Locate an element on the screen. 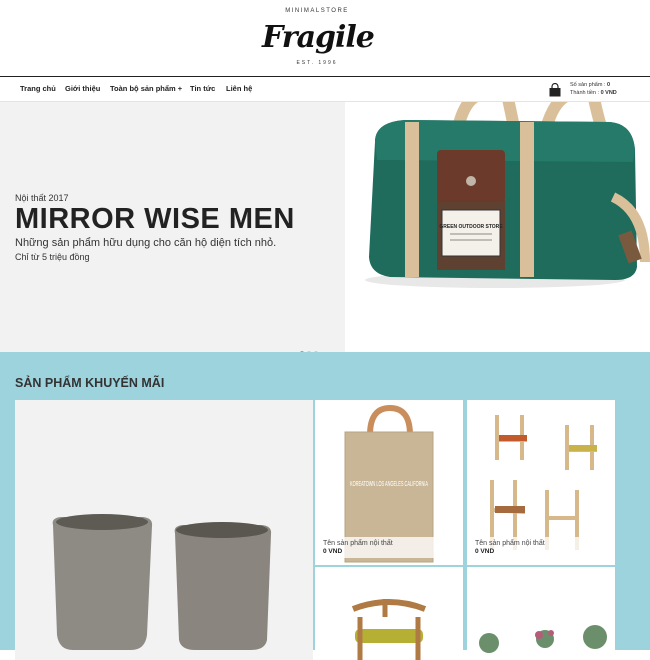  product-card-2: Tên sản phẩm nội thất 0 VND is located at coordinates (541, 482).